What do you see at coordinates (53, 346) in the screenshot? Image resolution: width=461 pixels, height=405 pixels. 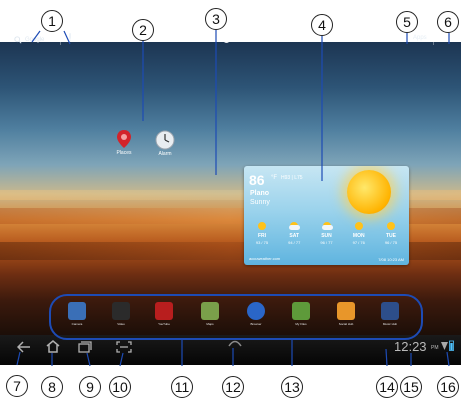 I see `home-icon` at bounding box center [53, 346].